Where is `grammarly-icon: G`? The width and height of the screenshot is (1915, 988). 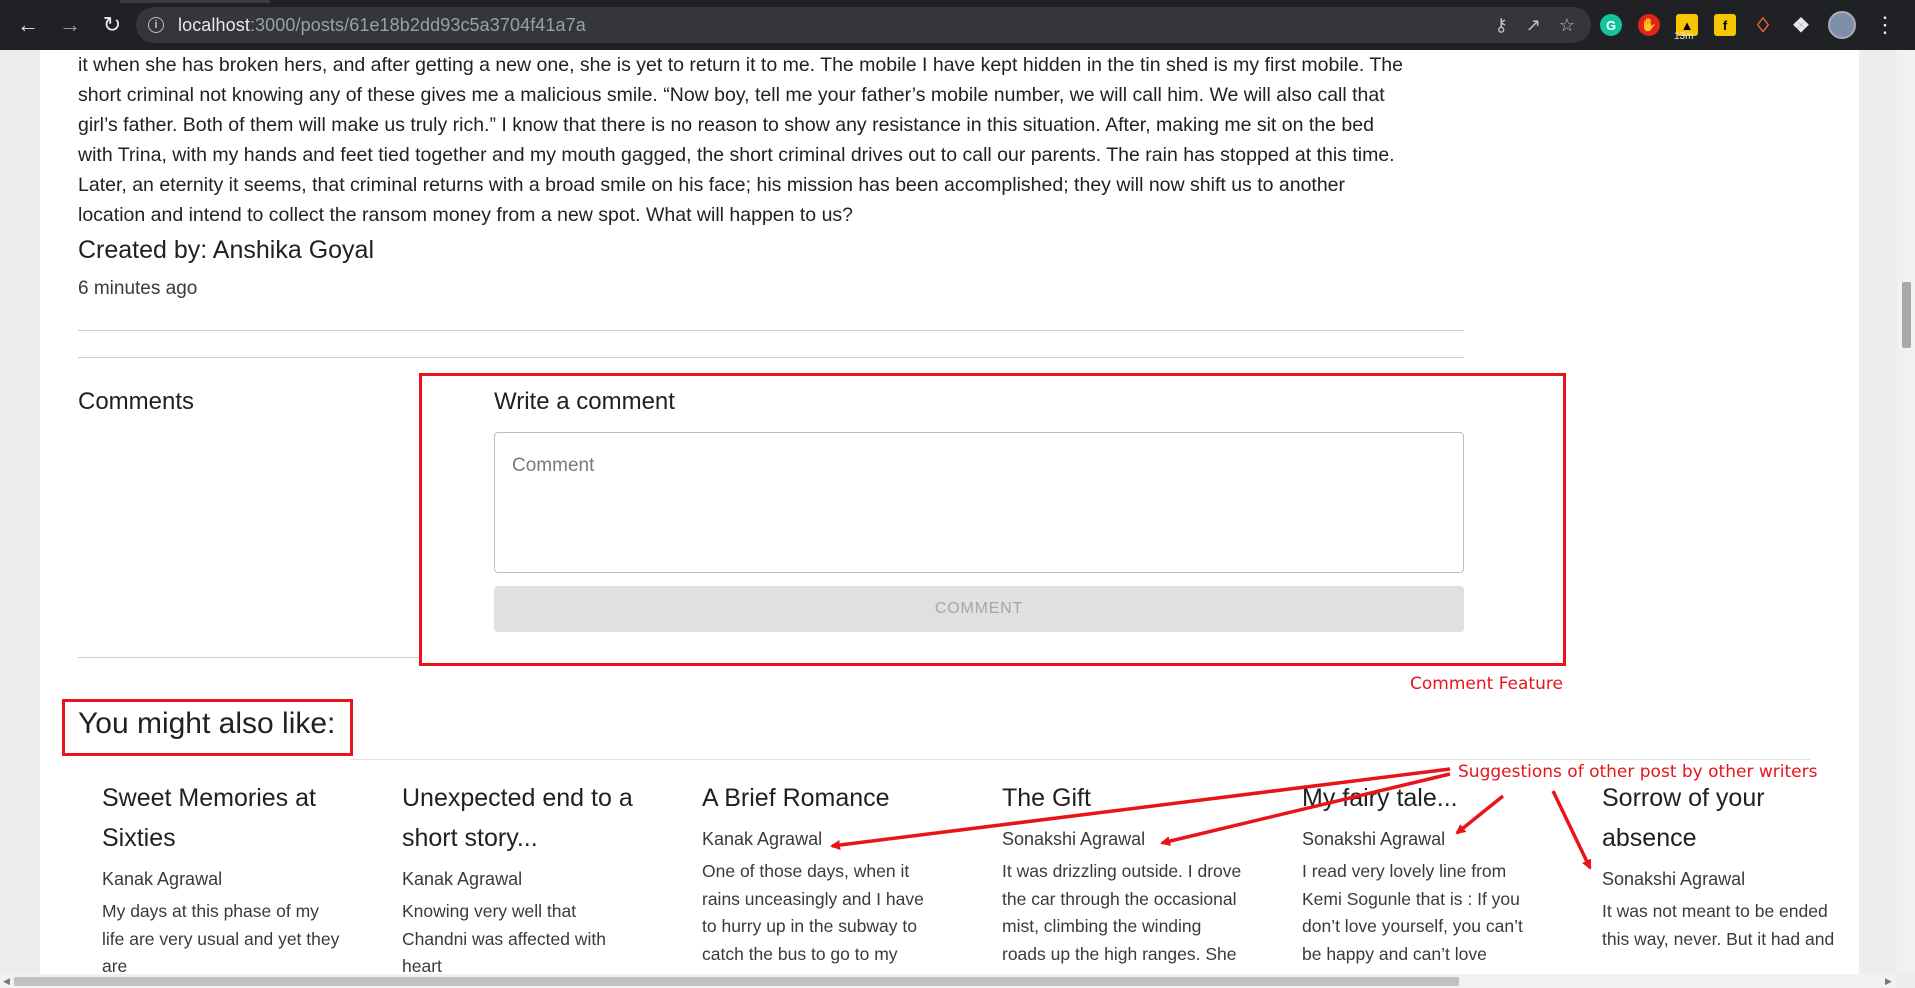
grammarly-icon: G is located at coordinates (1611, 25).